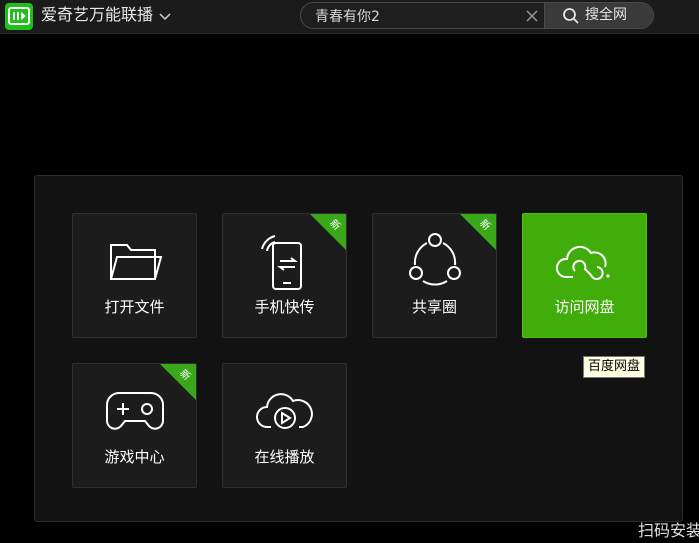  I want to click on tile-game-center: 游戏中心 新, so click(134, 425).